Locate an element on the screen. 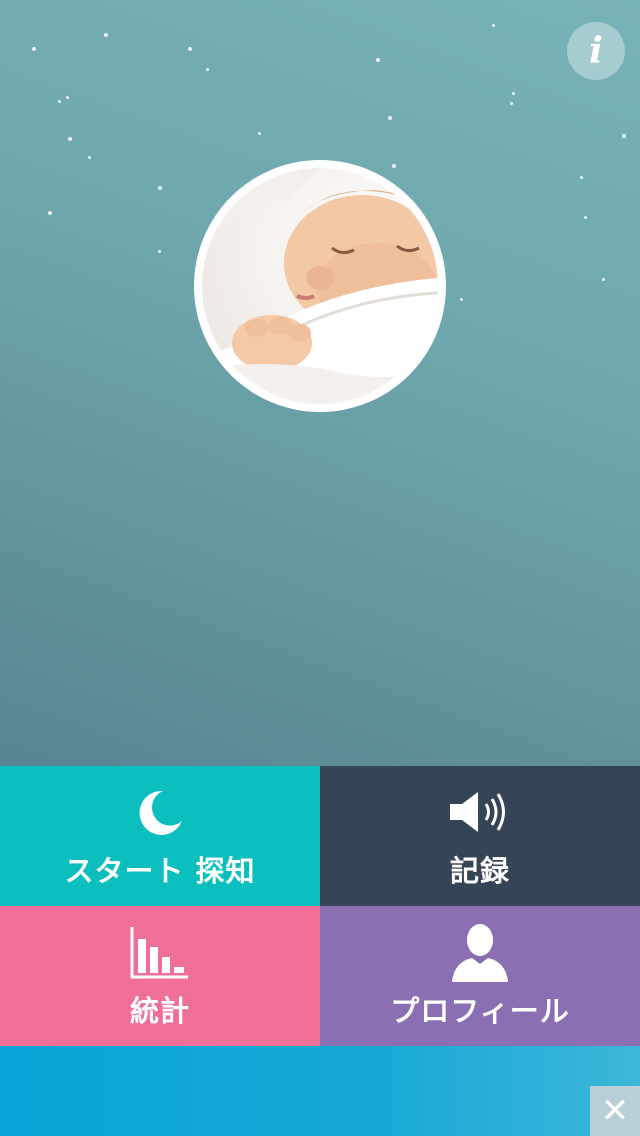  close-icon: ✕ is located at coordinates (615, 1111).